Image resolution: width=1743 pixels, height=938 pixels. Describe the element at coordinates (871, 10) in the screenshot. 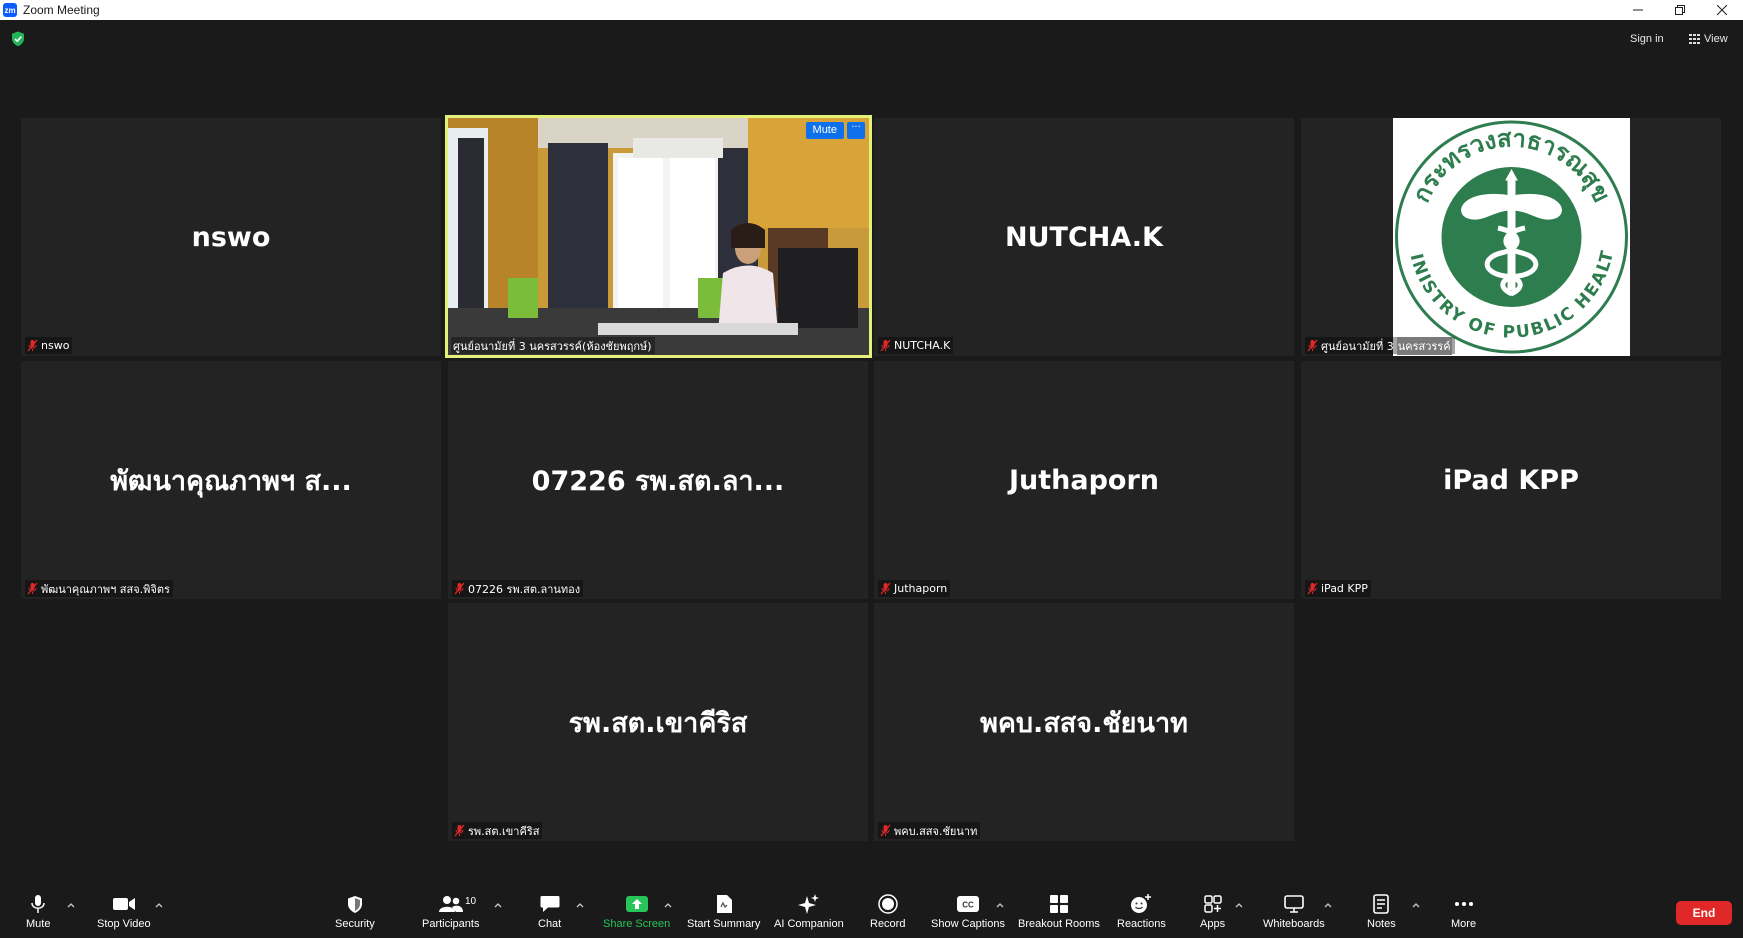

I see `title-bar: zm Zoom Meeting` at that location.